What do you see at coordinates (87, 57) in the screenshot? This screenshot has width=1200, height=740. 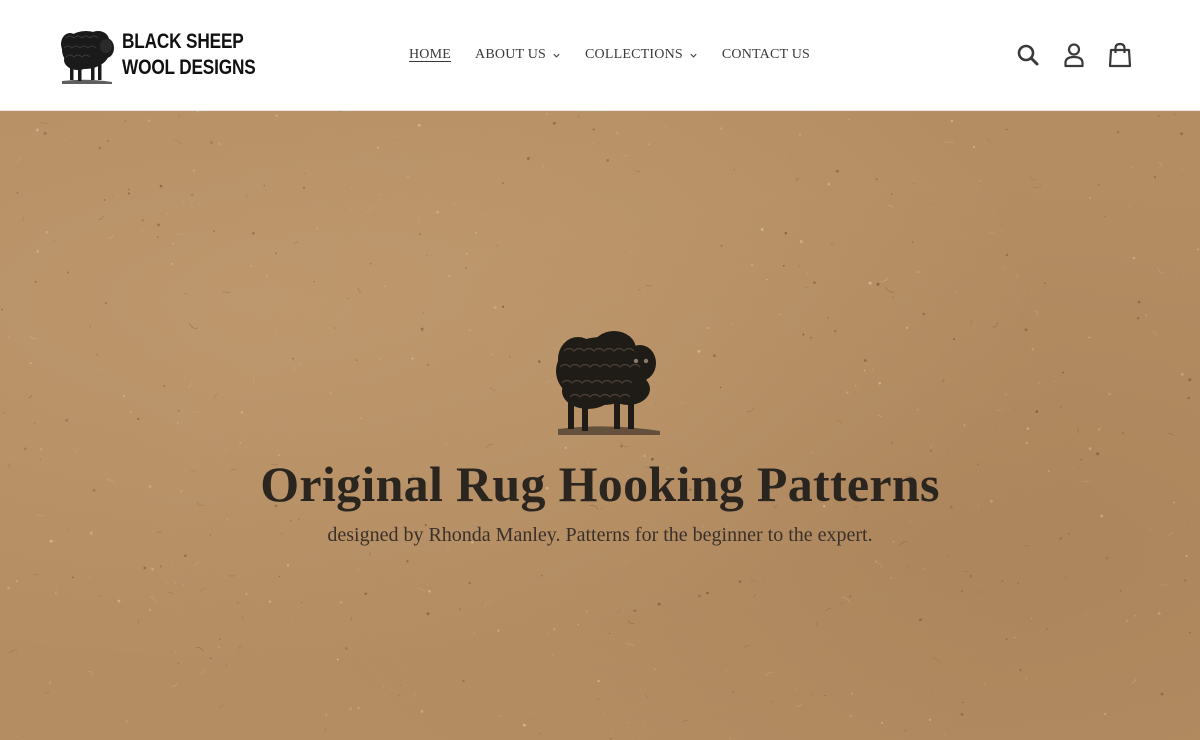 I see `black-sheep-logo-icon` at bounding box center [87, 57].